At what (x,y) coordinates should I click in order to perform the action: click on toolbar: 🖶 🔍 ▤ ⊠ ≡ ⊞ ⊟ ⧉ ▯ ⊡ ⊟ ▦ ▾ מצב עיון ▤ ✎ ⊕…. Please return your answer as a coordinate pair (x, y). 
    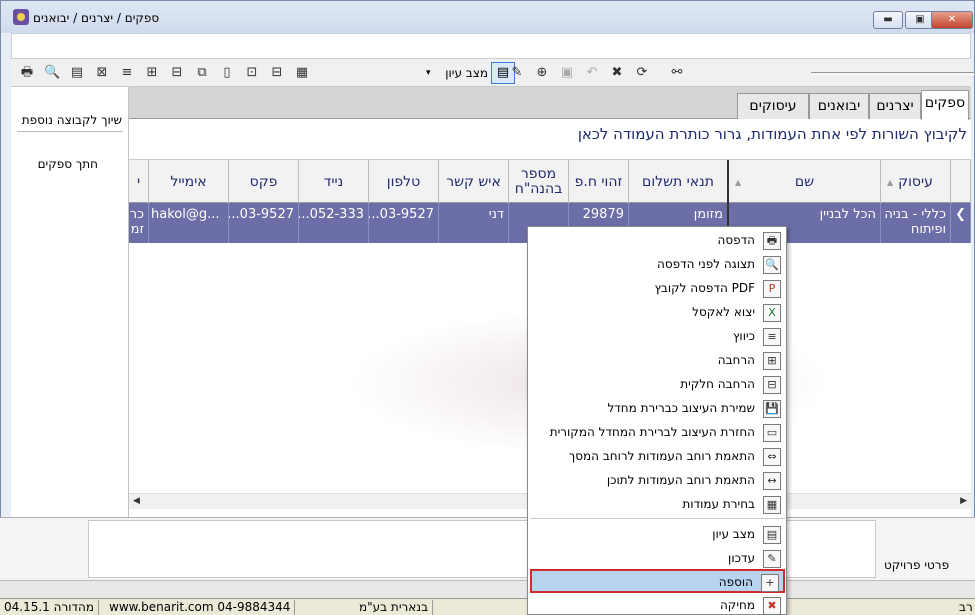
    Looking at the image, I should click on (493, 73).